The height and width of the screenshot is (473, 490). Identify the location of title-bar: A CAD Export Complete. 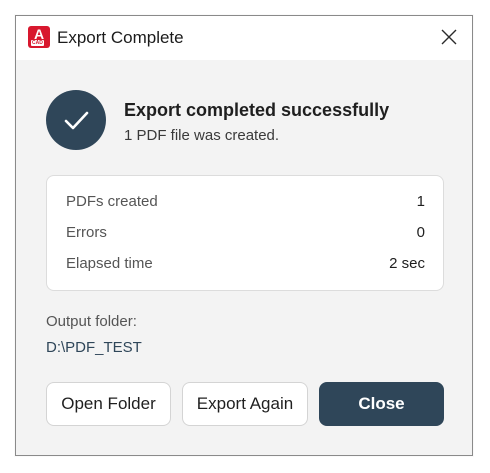
(244, 38).